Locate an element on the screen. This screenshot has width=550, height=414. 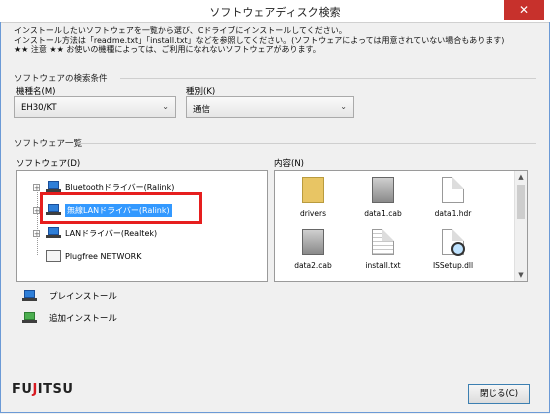
tree-item-label: Plugfree NETWORK is located at coordinates (103, 256).